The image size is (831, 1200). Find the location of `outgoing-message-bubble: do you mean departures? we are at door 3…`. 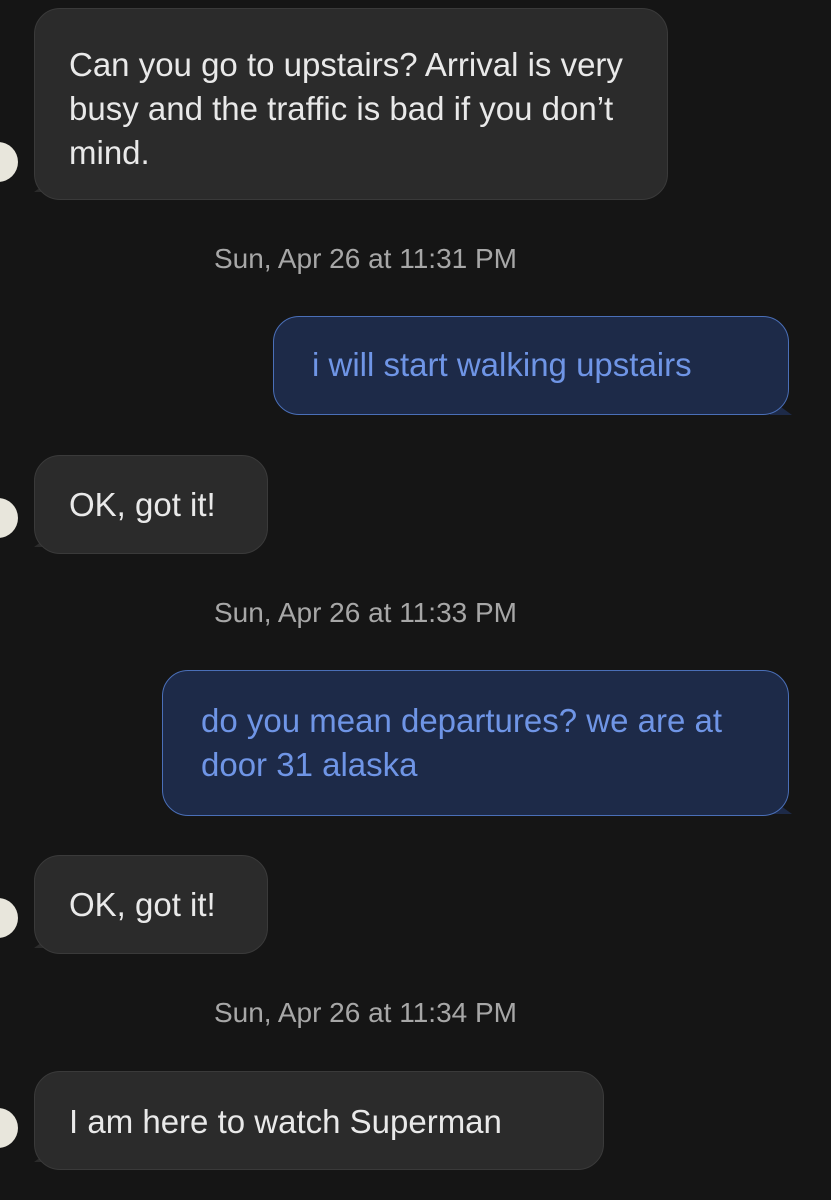

outgoing-message-bubble: do you mean departures? we are at door 3… is located at coordinates (475, 743).